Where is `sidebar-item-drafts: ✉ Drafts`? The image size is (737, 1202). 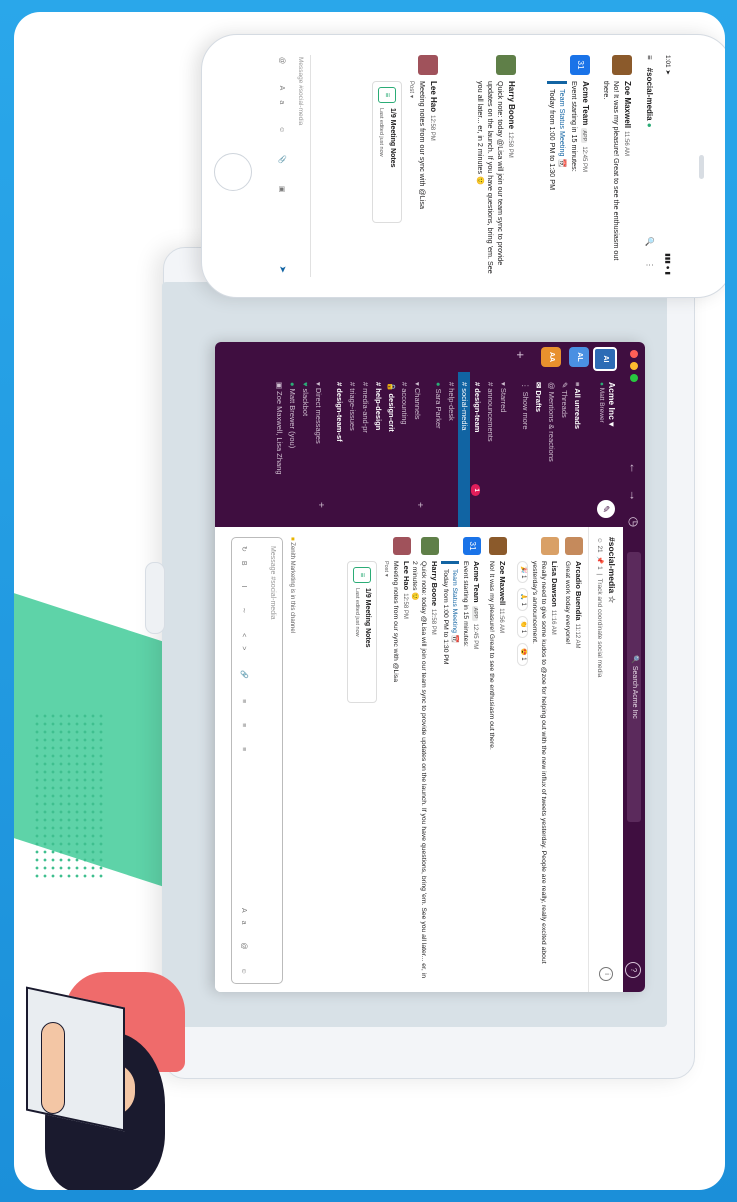
sidebar-item-drafts: ✉ Drafts is located at coordinates (538, 397).